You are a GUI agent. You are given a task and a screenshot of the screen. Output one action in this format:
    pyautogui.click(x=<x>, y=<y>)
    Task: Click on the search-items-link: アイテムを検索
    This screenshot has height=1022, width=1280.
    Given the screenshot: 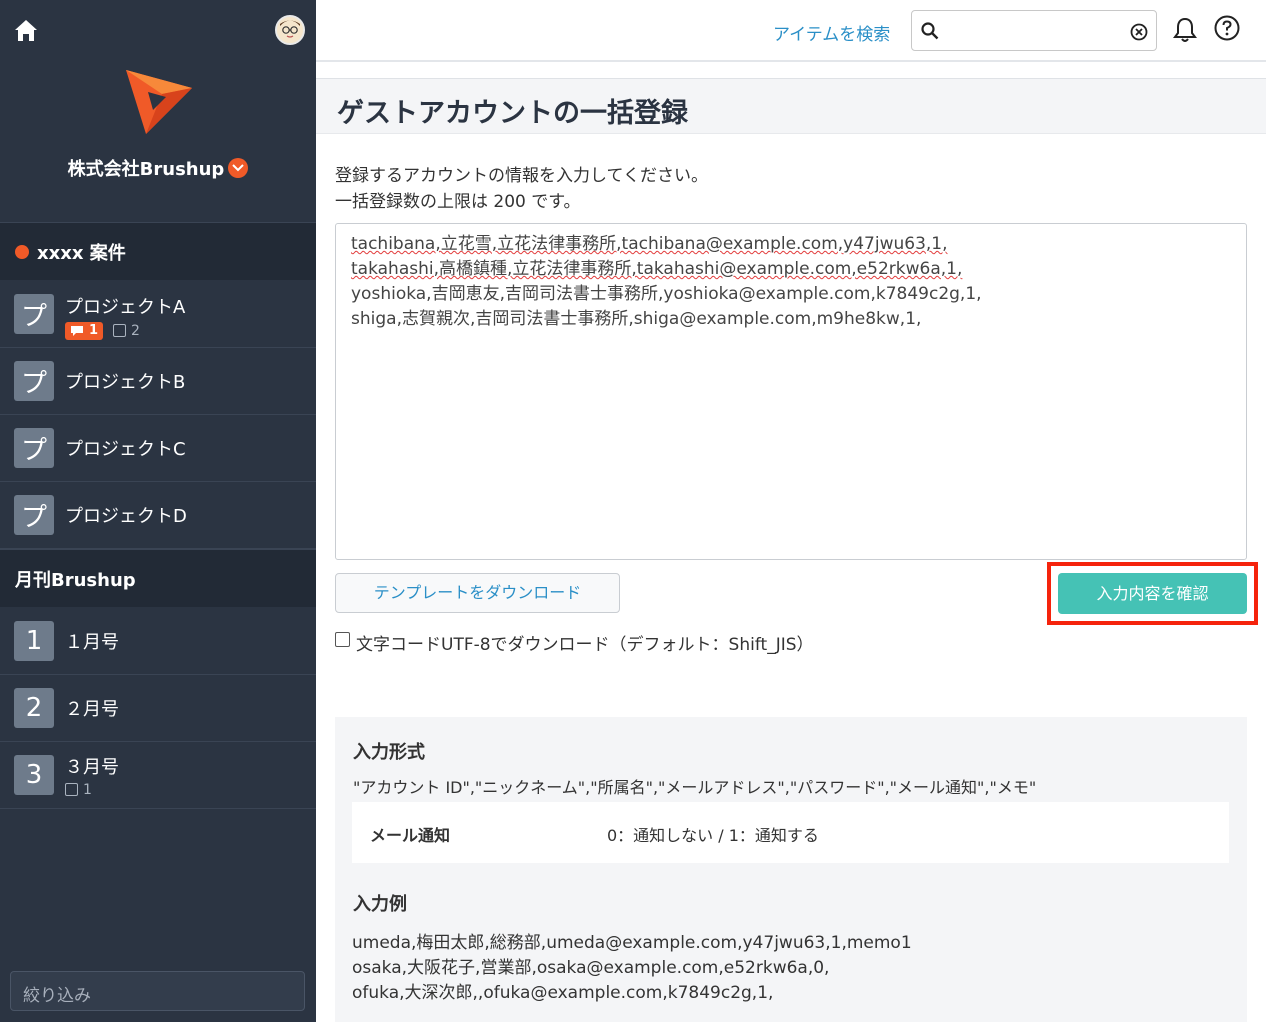 What is the action you would take?
    pyautogui.click(x=831, y=32)
    